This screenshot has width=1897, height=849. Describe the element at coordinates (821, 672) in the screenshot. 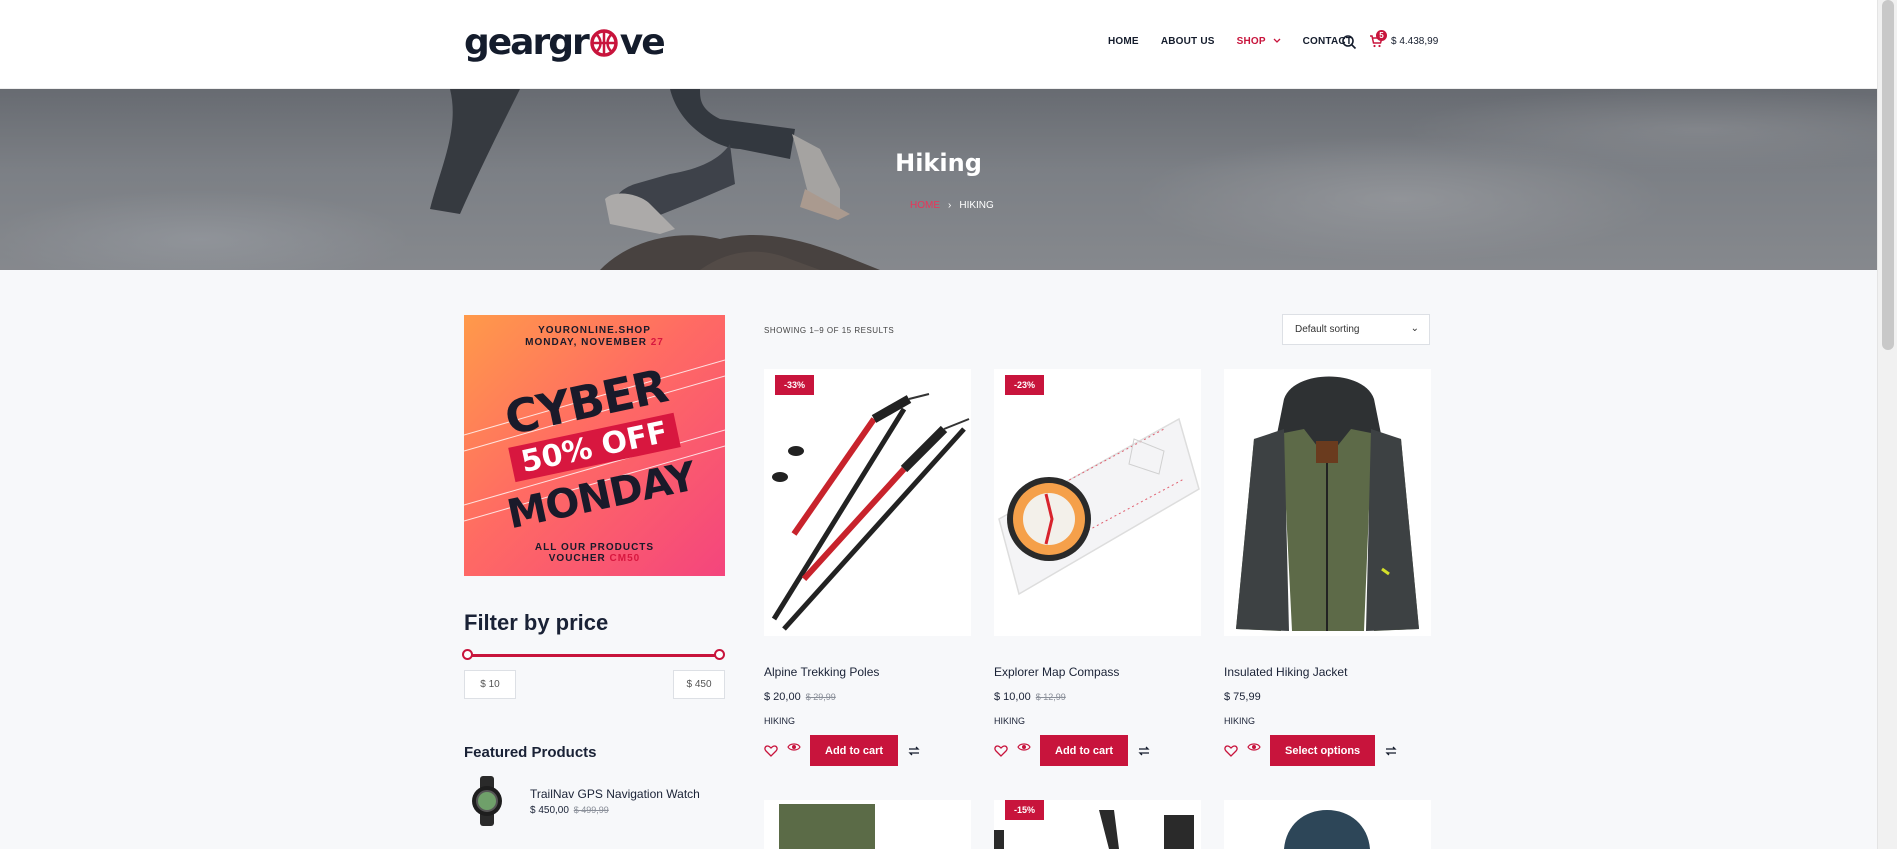

I see `product-name: Alpine Trekking Poles` at that location.